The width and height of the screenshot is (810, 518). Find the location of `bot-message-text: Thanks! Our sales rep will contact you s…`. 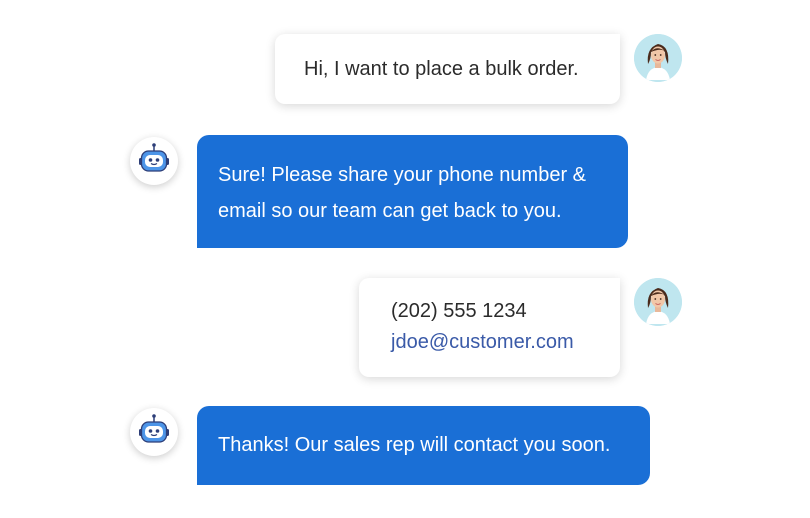

bot-message-text: Thanks! Our sales rep will contact you s… is located at coordinates (414, 445).